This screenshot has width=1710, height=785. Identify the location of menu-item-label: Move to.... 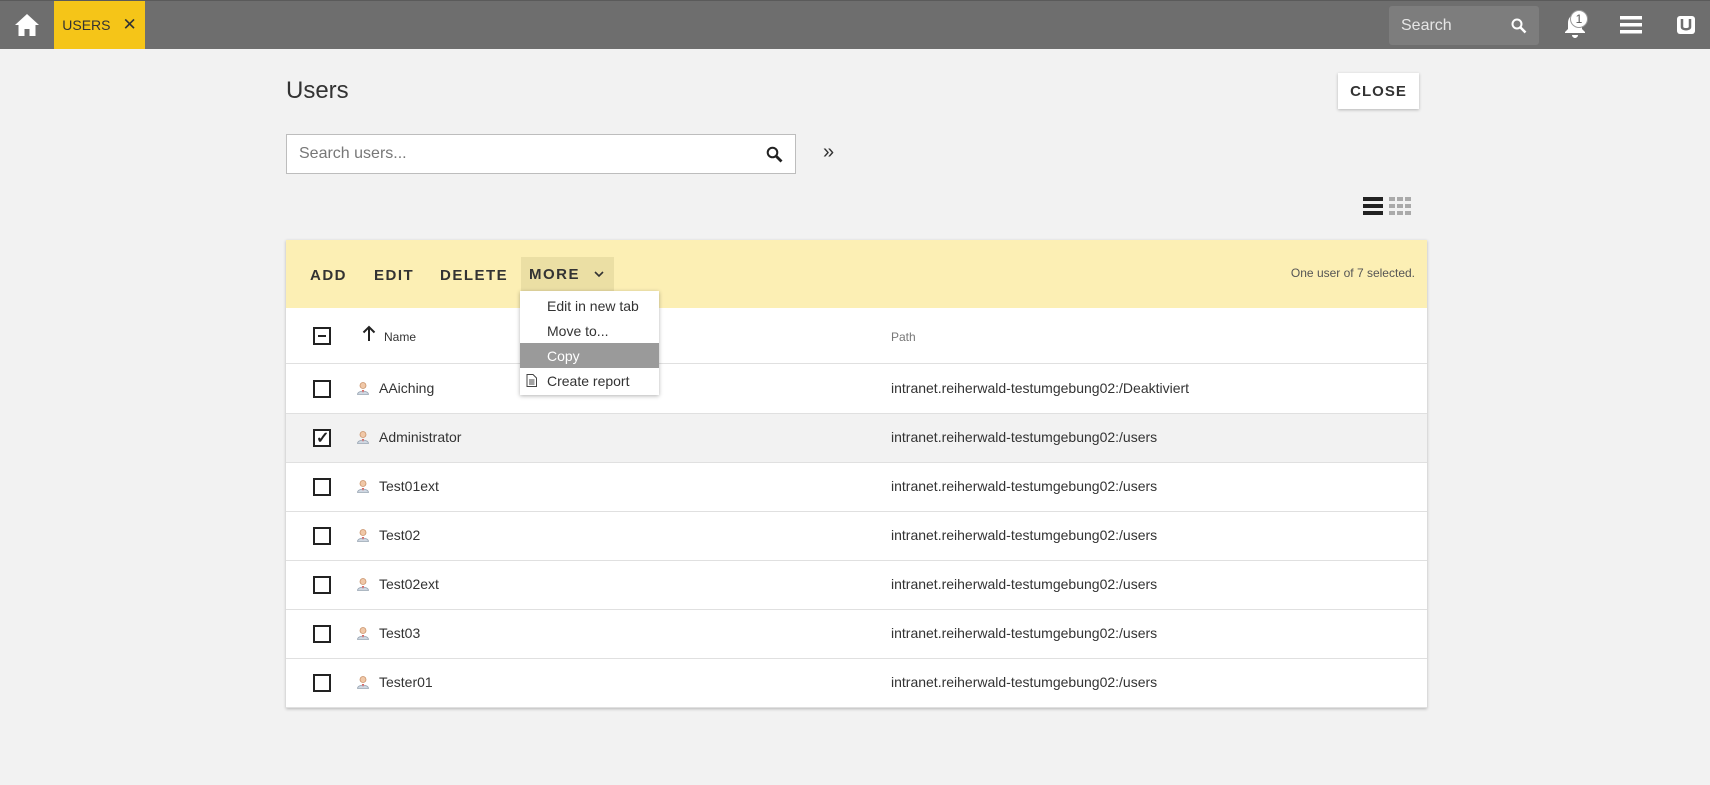
(578, 330).